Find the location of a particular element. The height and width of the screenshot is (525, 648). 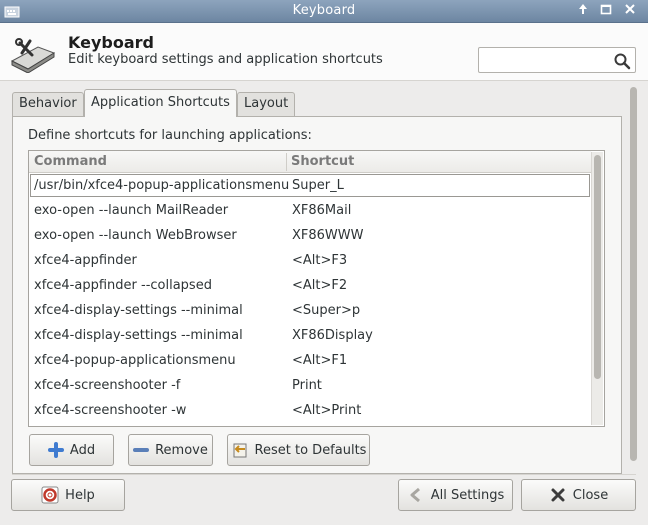

list-header: Command Shortcut is located at coordinates (310, 162).